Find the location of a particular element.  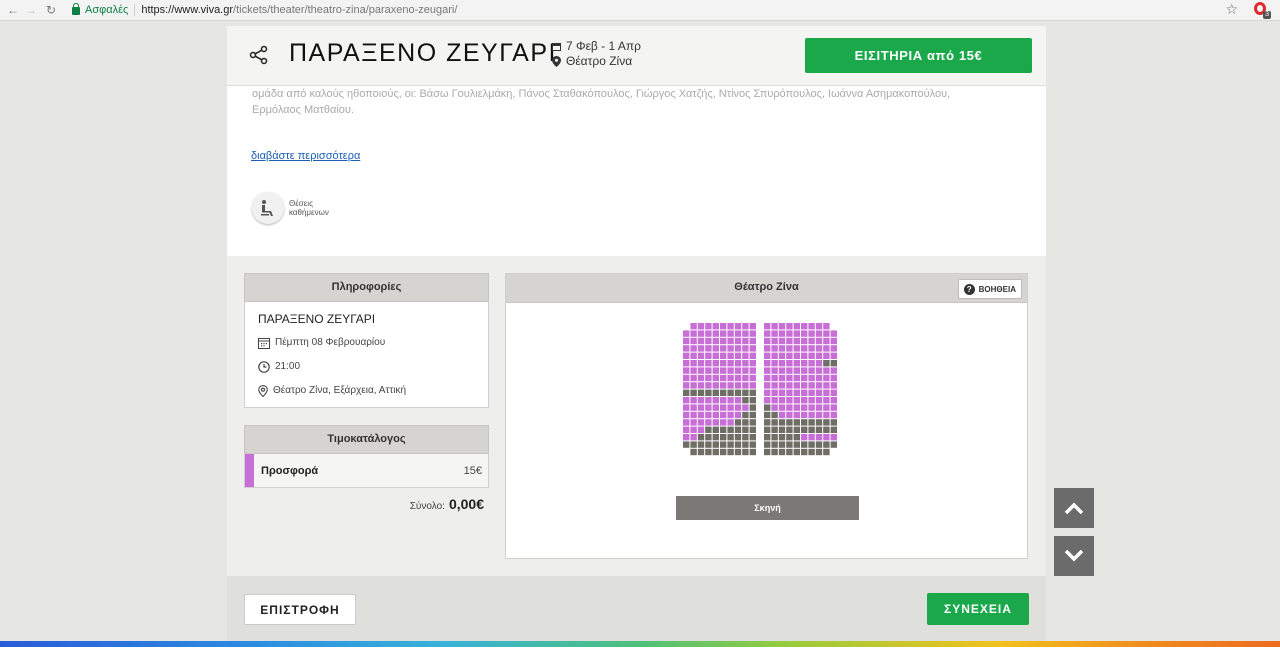

read-more-link: διαβάστε περισσότερα is located at coordinates (305, 156).